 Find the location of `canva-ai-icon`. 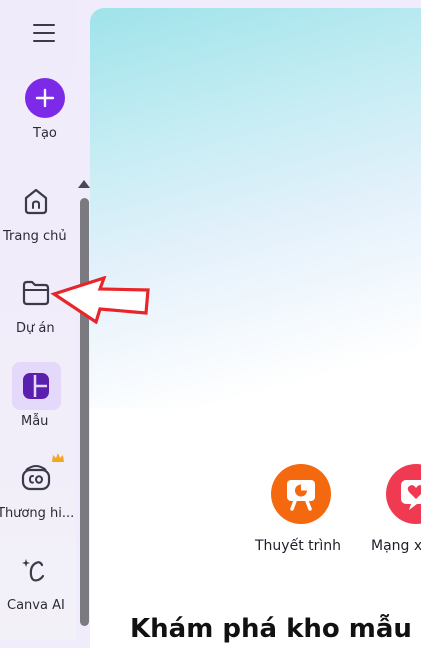

canva-ai-icon is located at coordinates (33, 570).